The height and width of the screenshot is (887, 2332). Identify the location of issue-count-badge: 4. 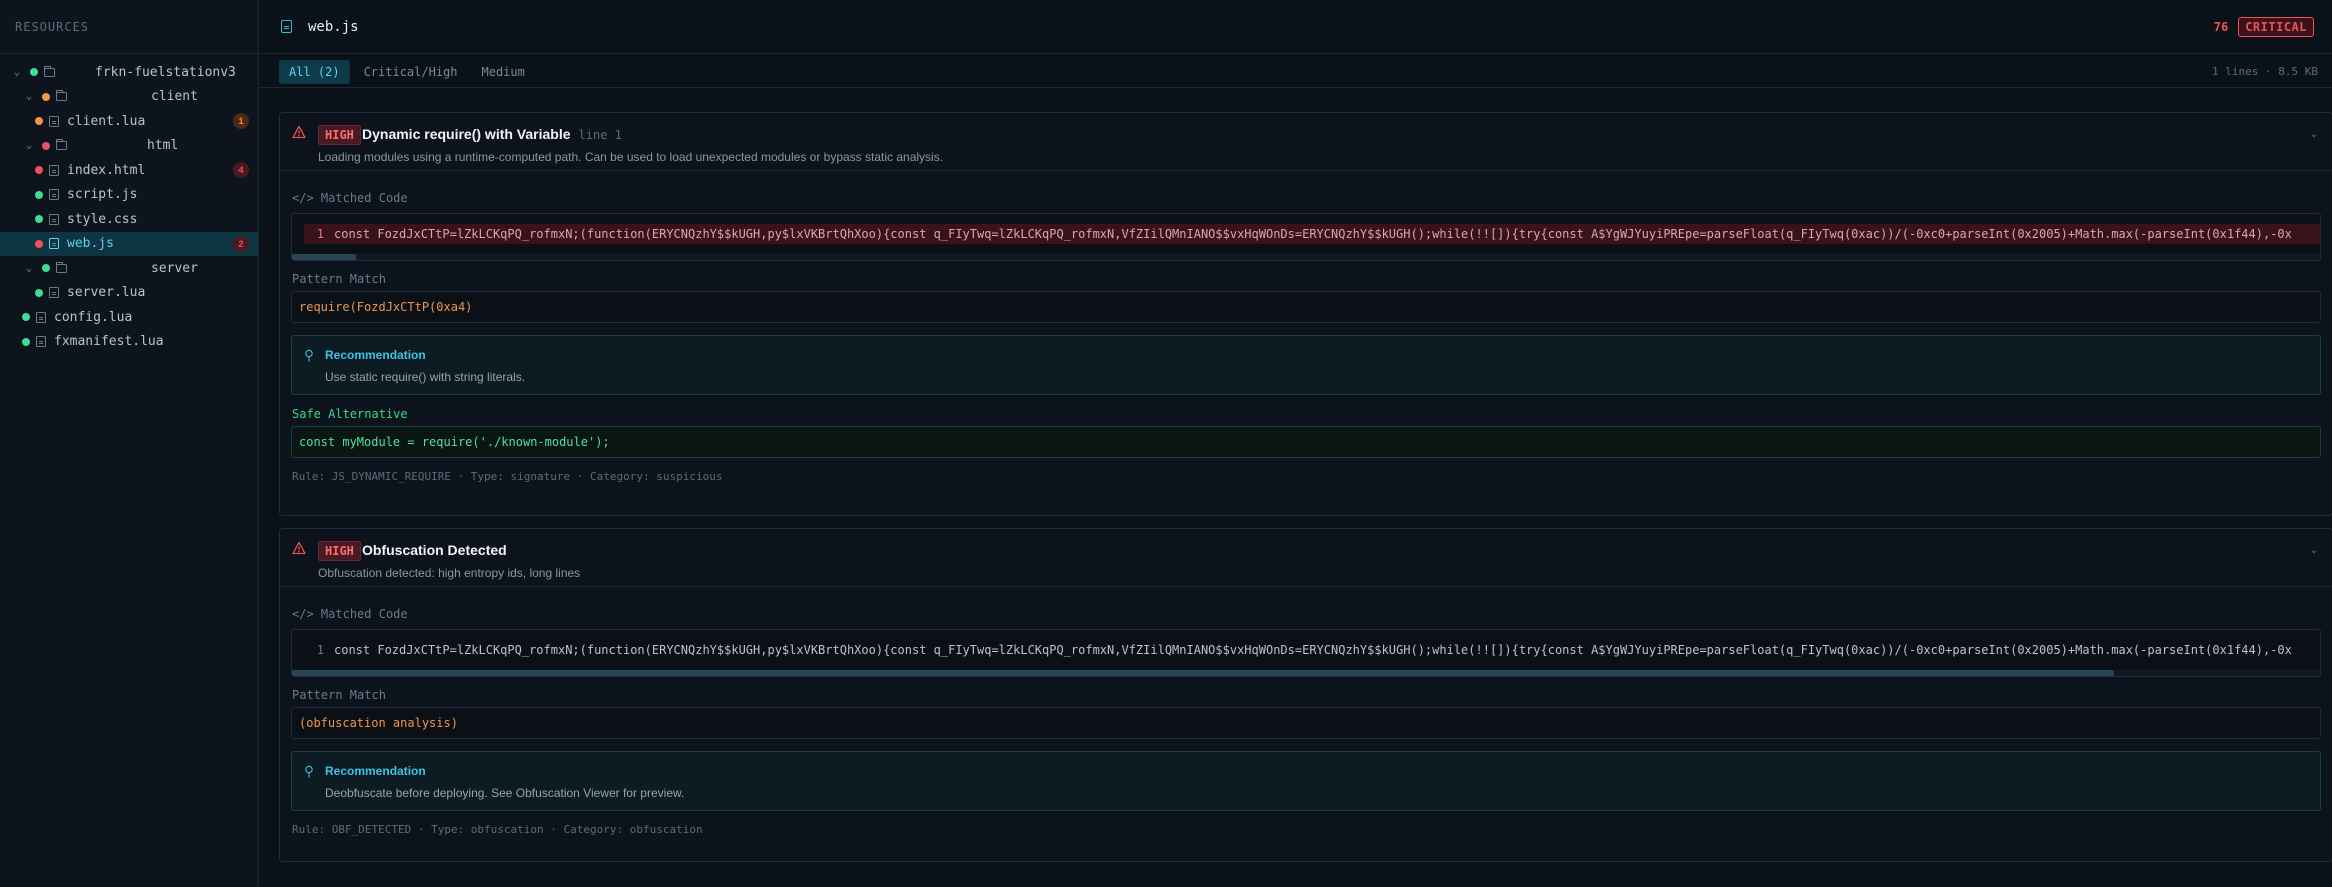
(241, 170).